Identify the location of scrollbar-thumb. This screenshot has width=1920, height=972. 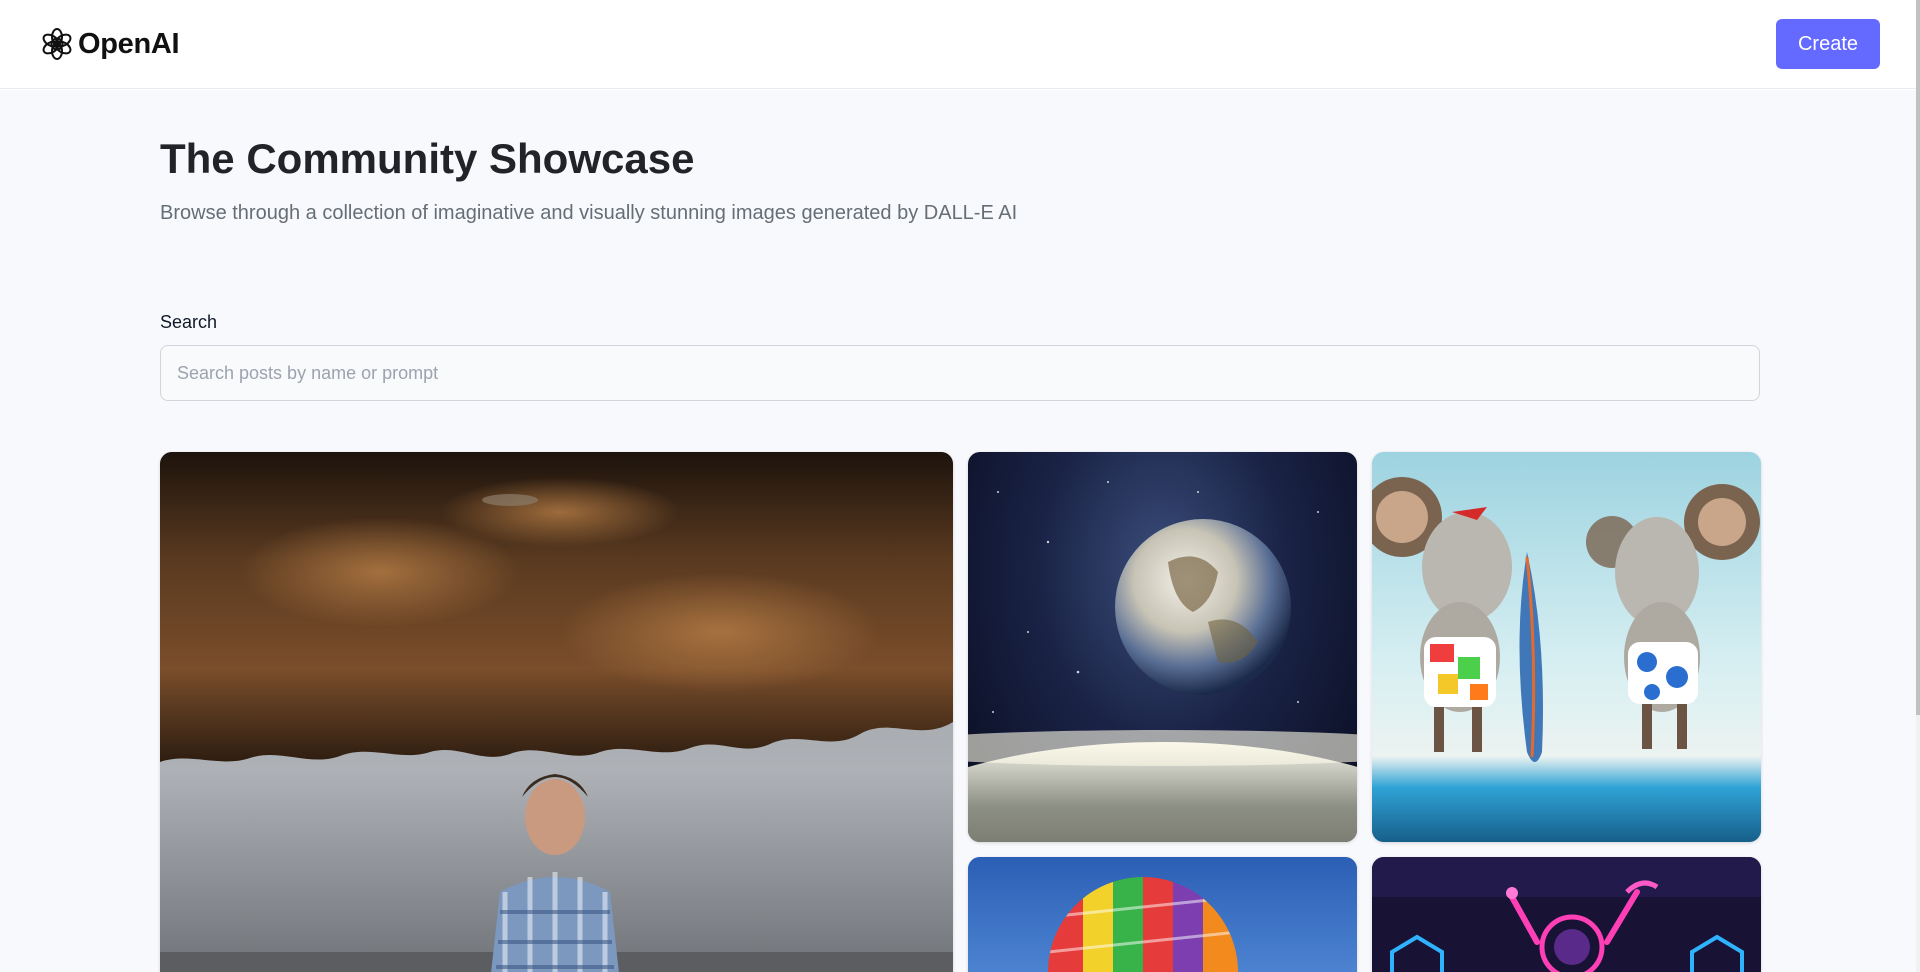
(1918, 357).